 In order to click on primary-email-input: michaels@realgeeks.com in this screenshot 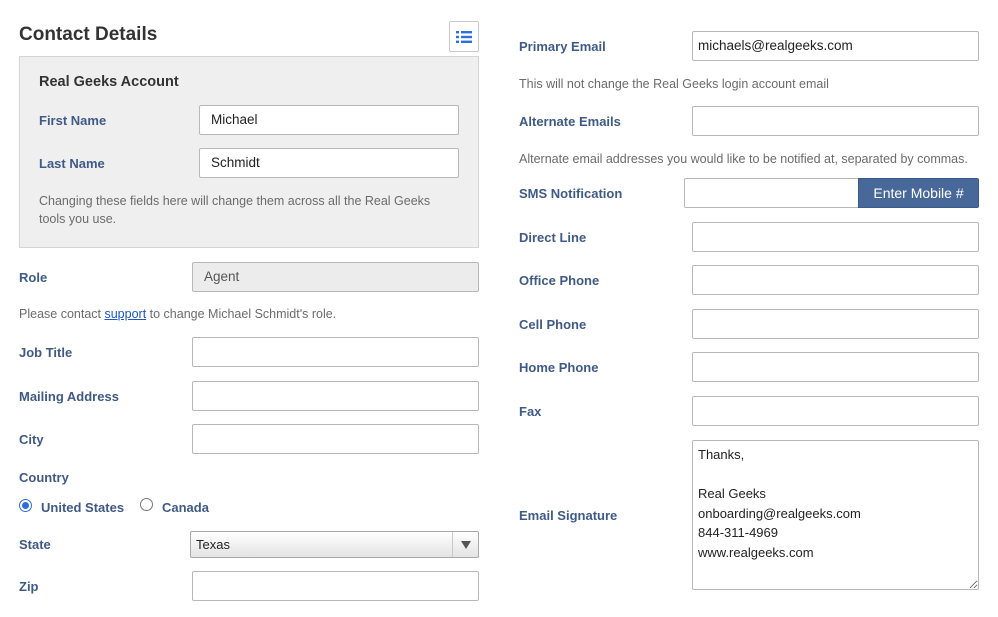, I will do `click(835, 46)`.